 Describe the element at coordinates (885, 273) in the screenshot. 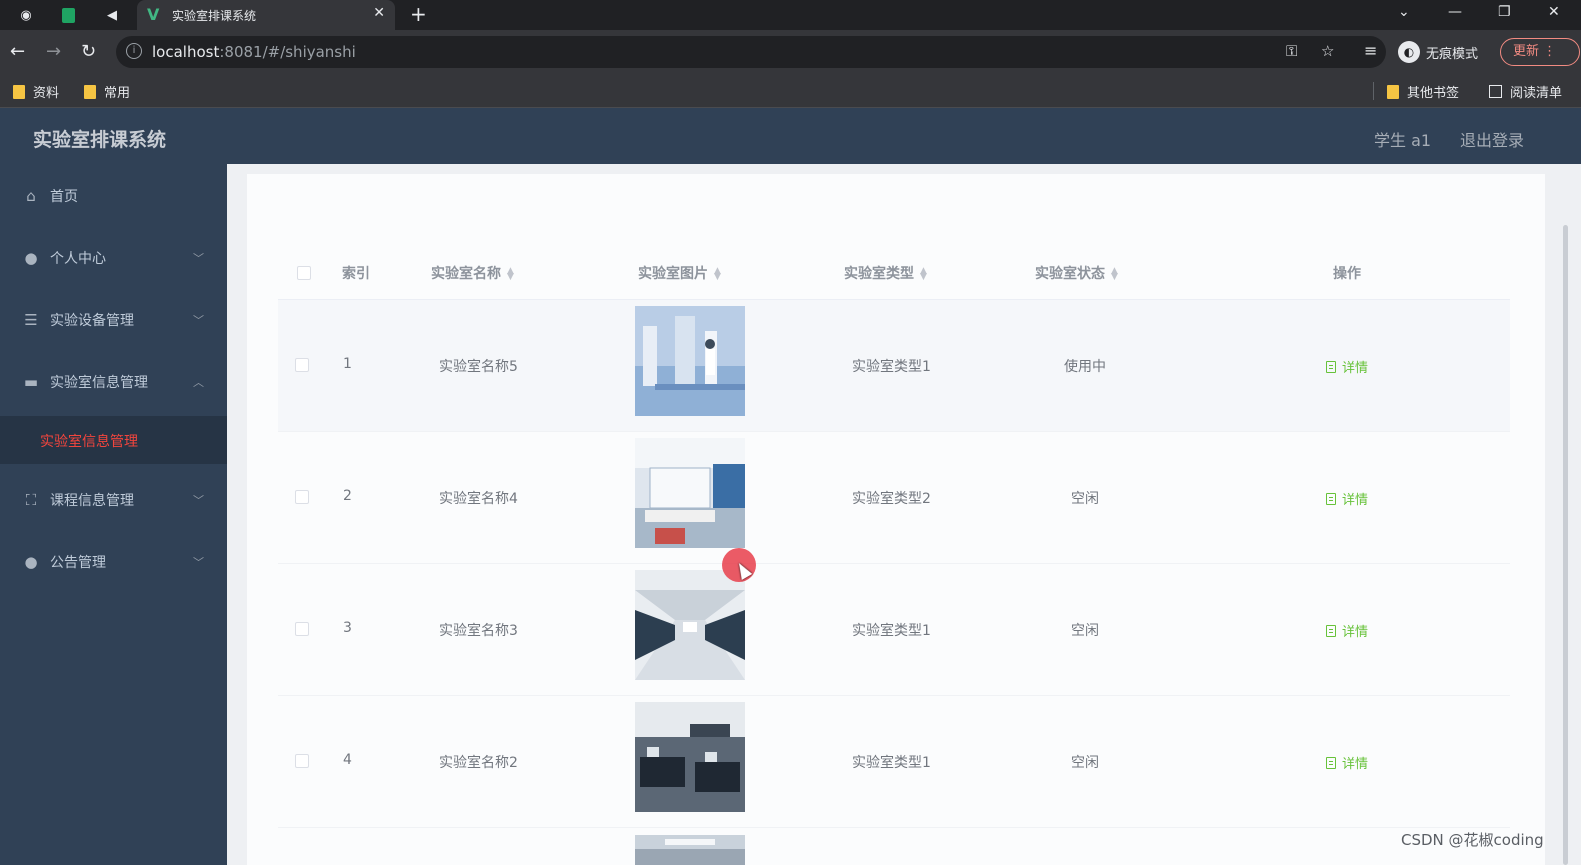

I see `col-type: 实验室类型 ▲ ▼` at that location.